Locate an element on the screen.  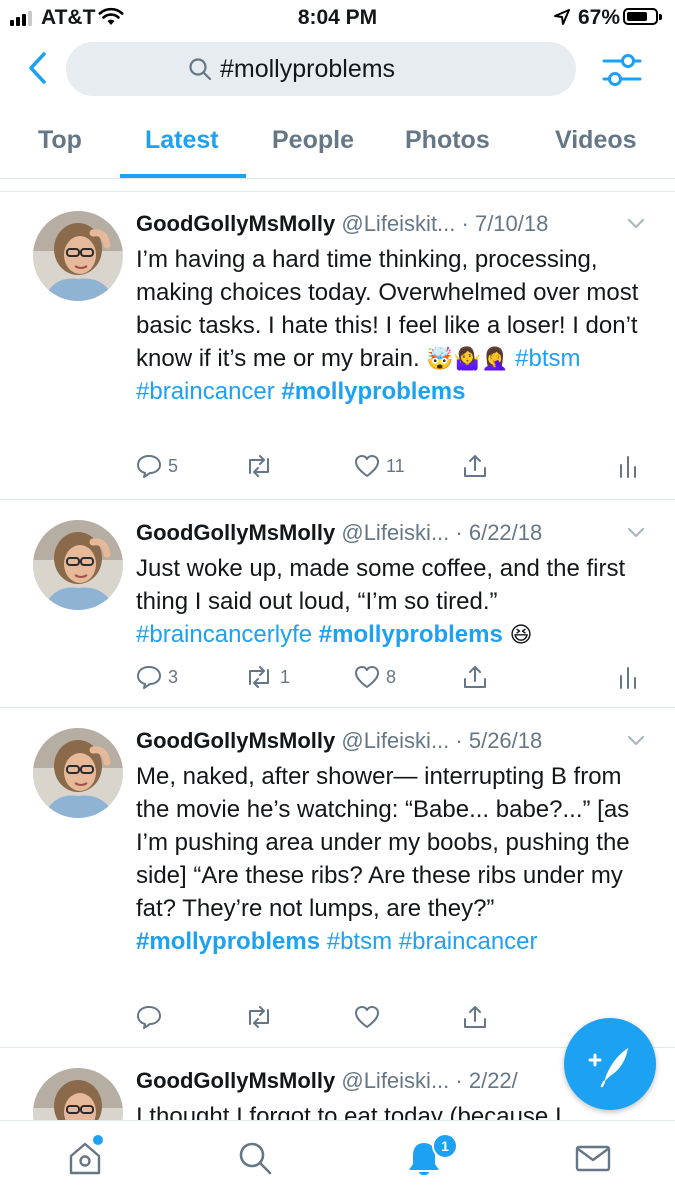
clock: 8:04 PM is located at coordinates (337, 17).